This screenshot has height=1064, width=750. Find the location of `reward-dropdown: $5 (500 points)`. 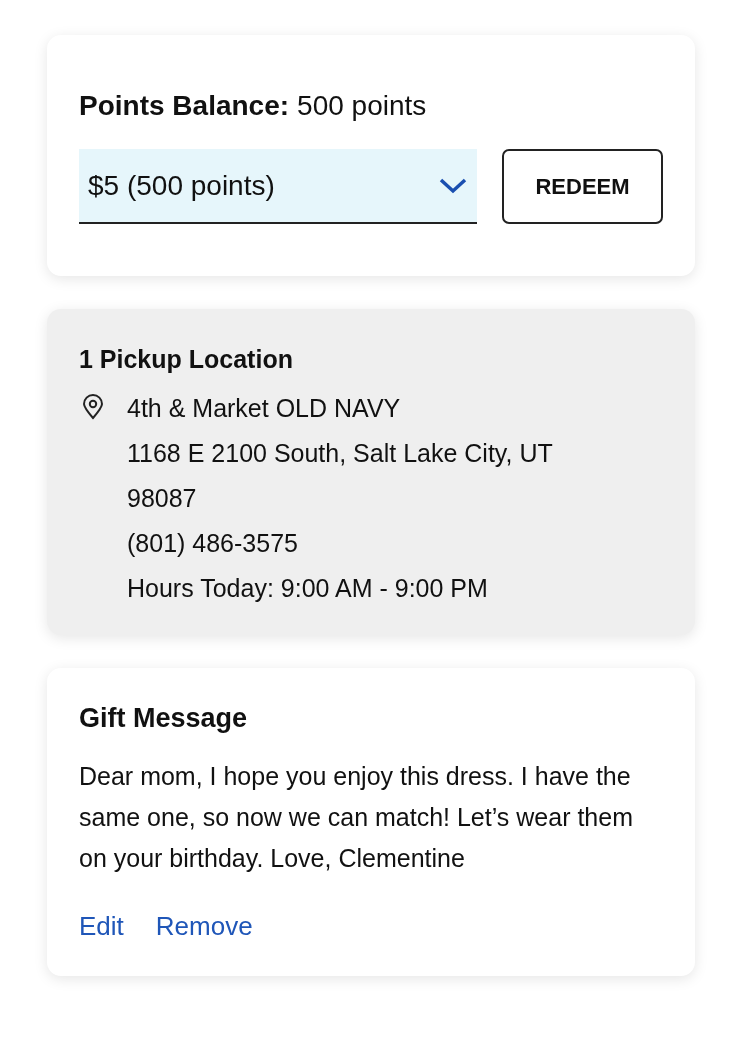

reward-dropdown: $5 (500 points) is located at coordinates (278, 186).